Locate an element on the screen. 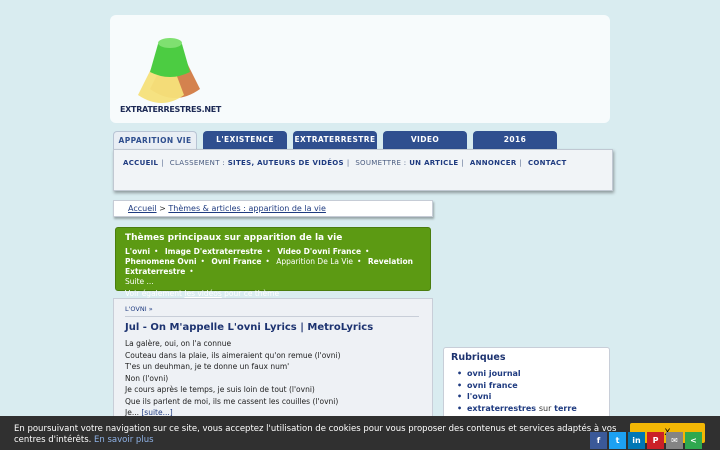  cookie-more-link: En savoir plus is located at coordinates (123, 440).